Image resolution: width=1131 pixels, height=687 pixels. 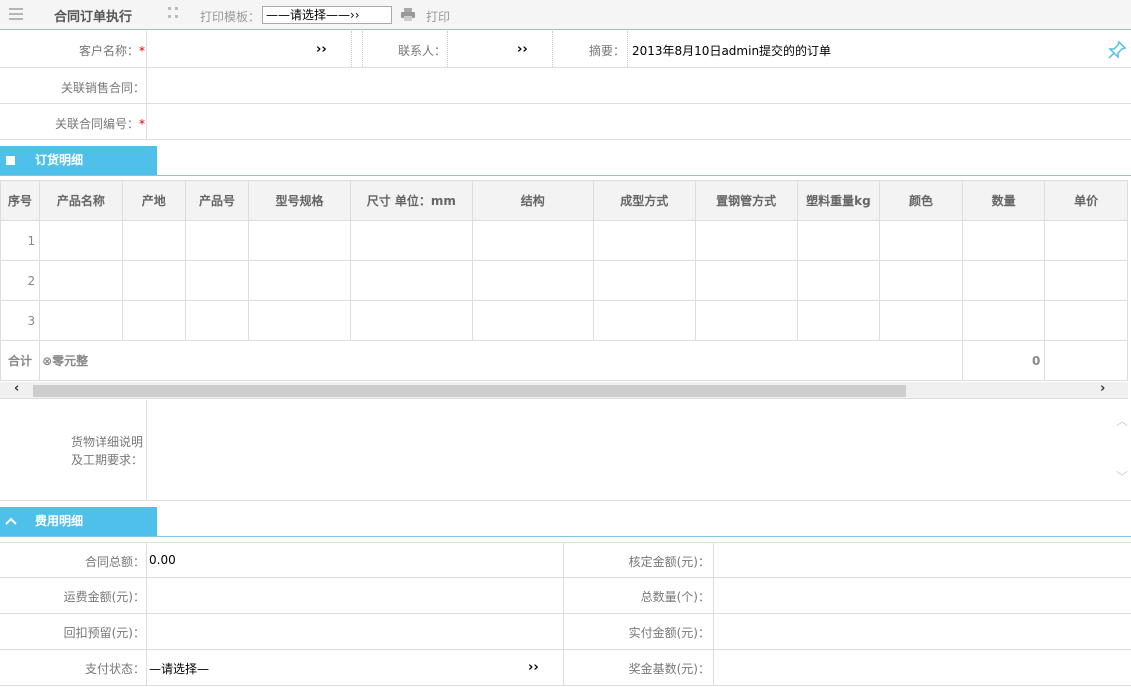 What do you see at coordinates (20, 360) in the screenshot?
I see `total-label: 合计` at bounding box center [20, 360].